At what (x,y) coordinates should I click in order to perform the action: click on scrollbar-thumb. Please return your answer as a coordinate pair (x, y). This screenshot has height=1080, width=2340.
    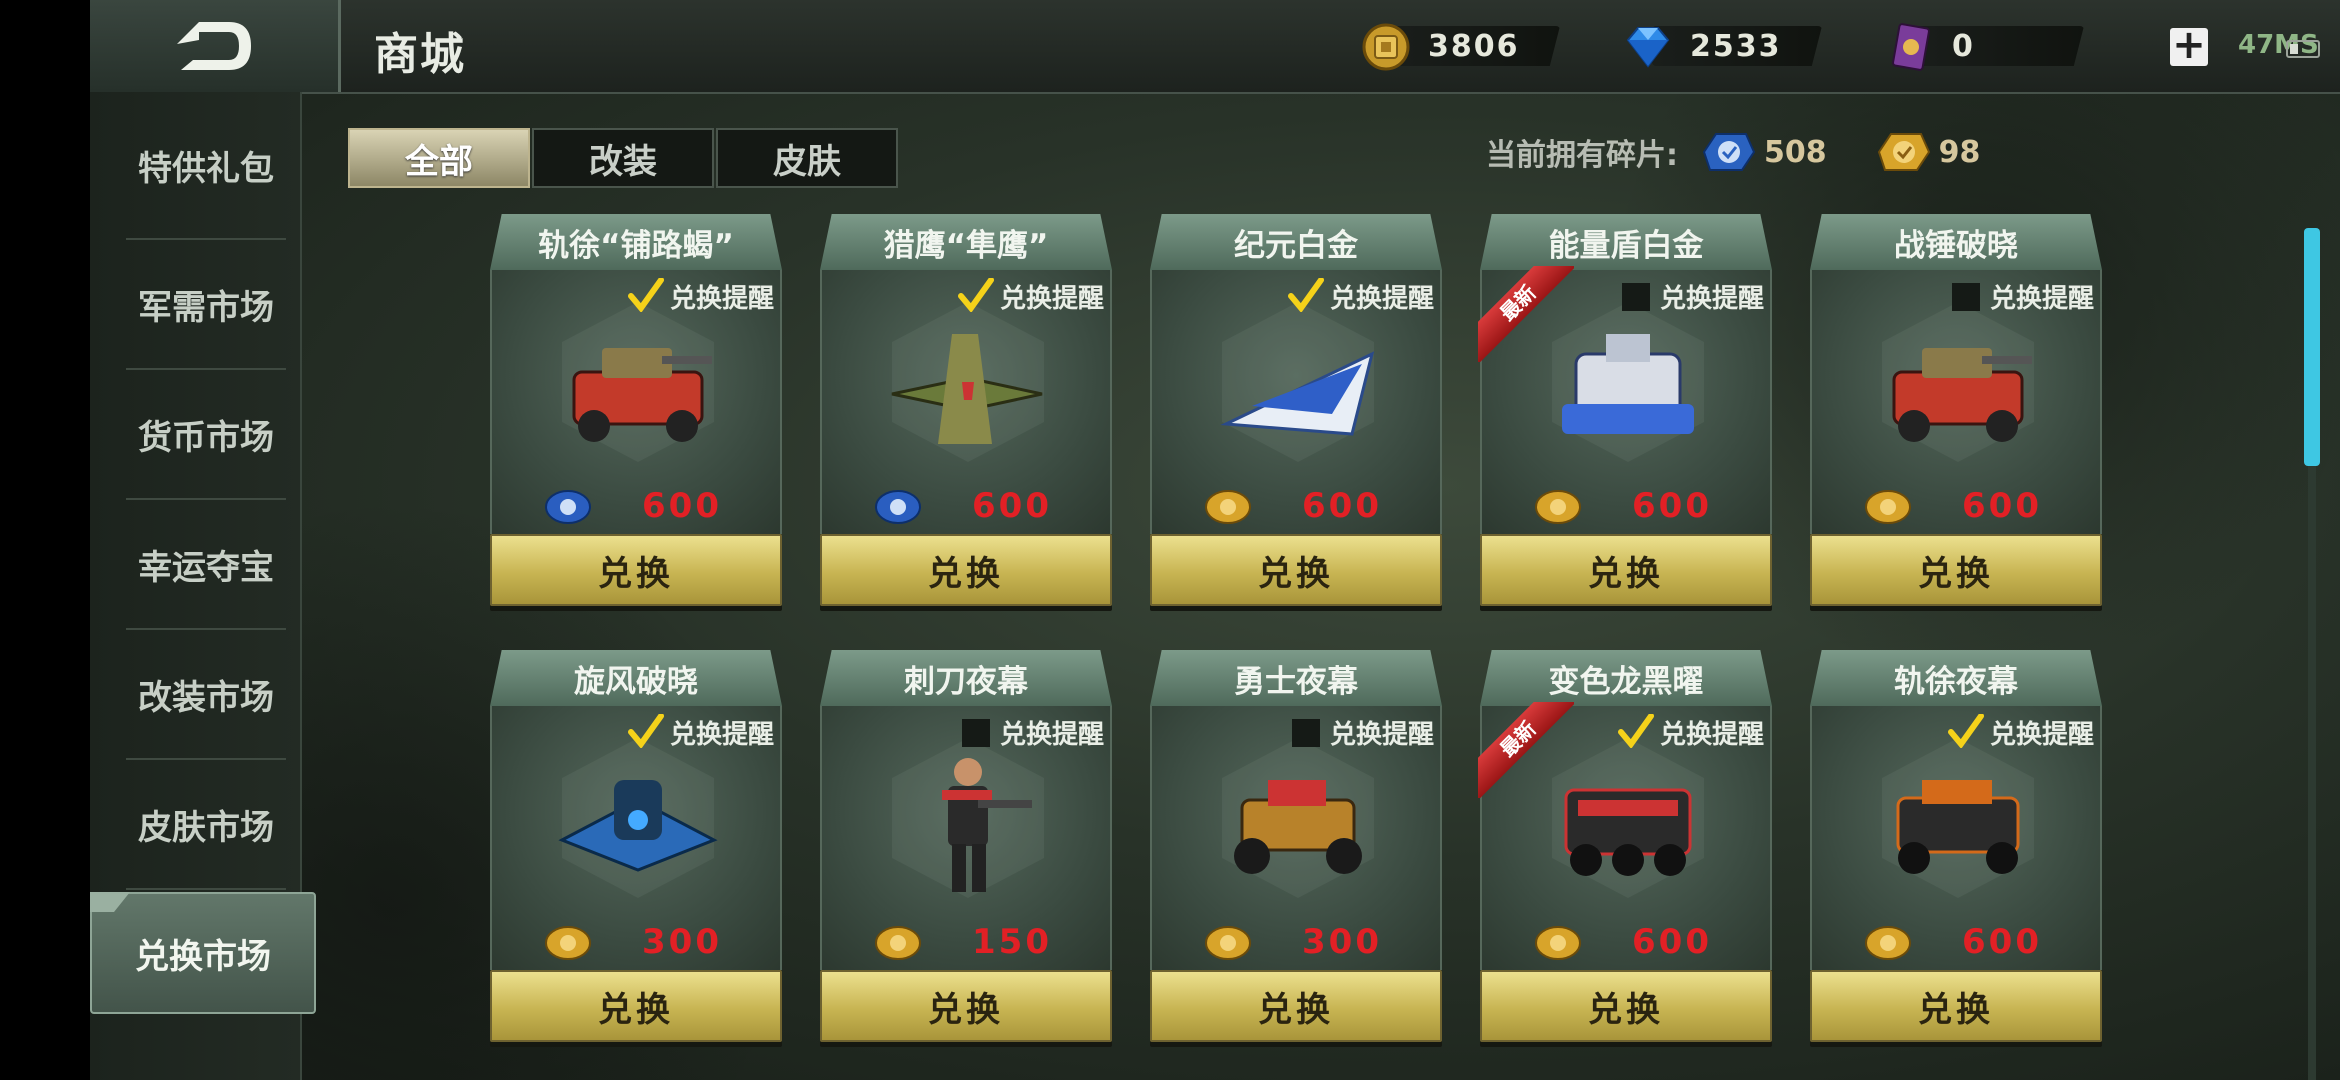
    Looking at the image, I should click on (2312, 347).